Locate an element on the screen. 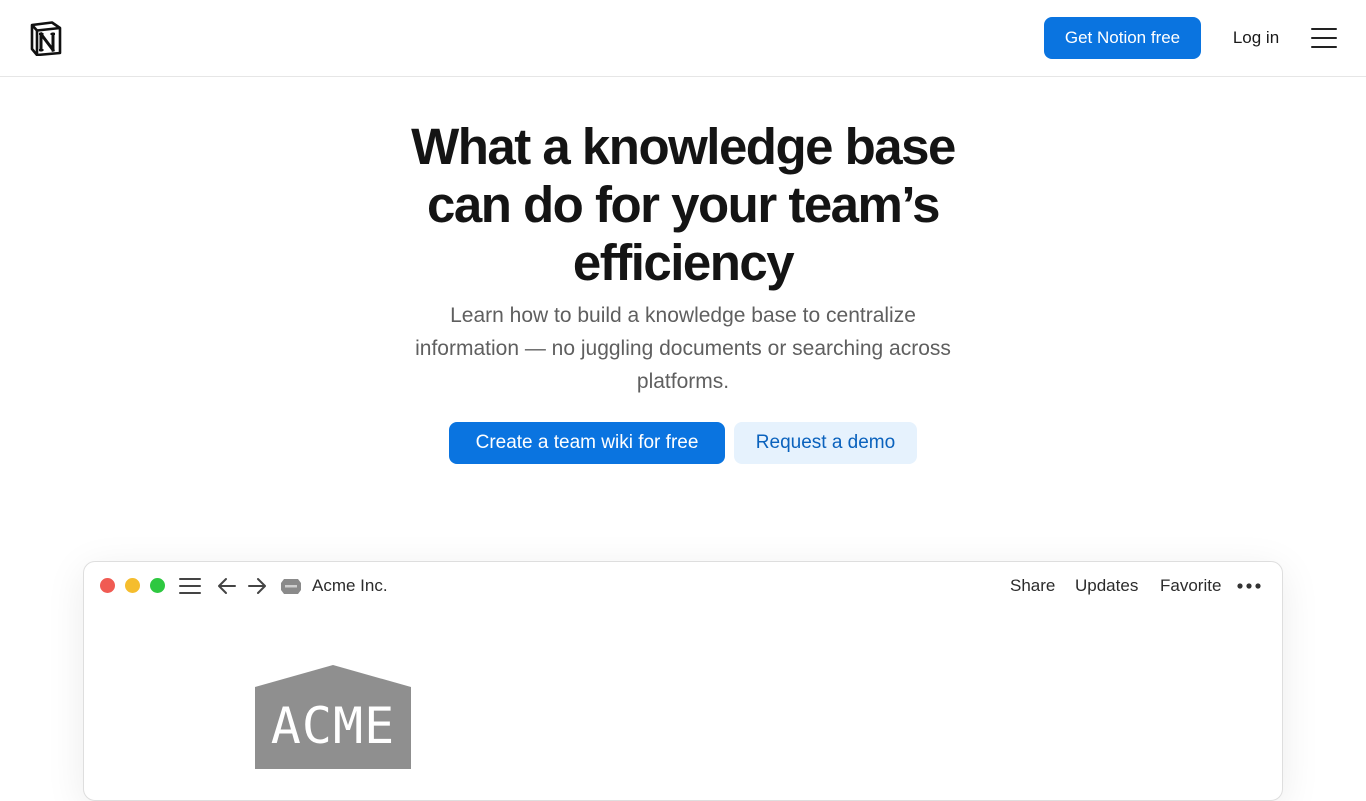 Image resolution: width=1366 pixels, height=801 pixels. more-options-icon is located at coordinates (1250, 586).